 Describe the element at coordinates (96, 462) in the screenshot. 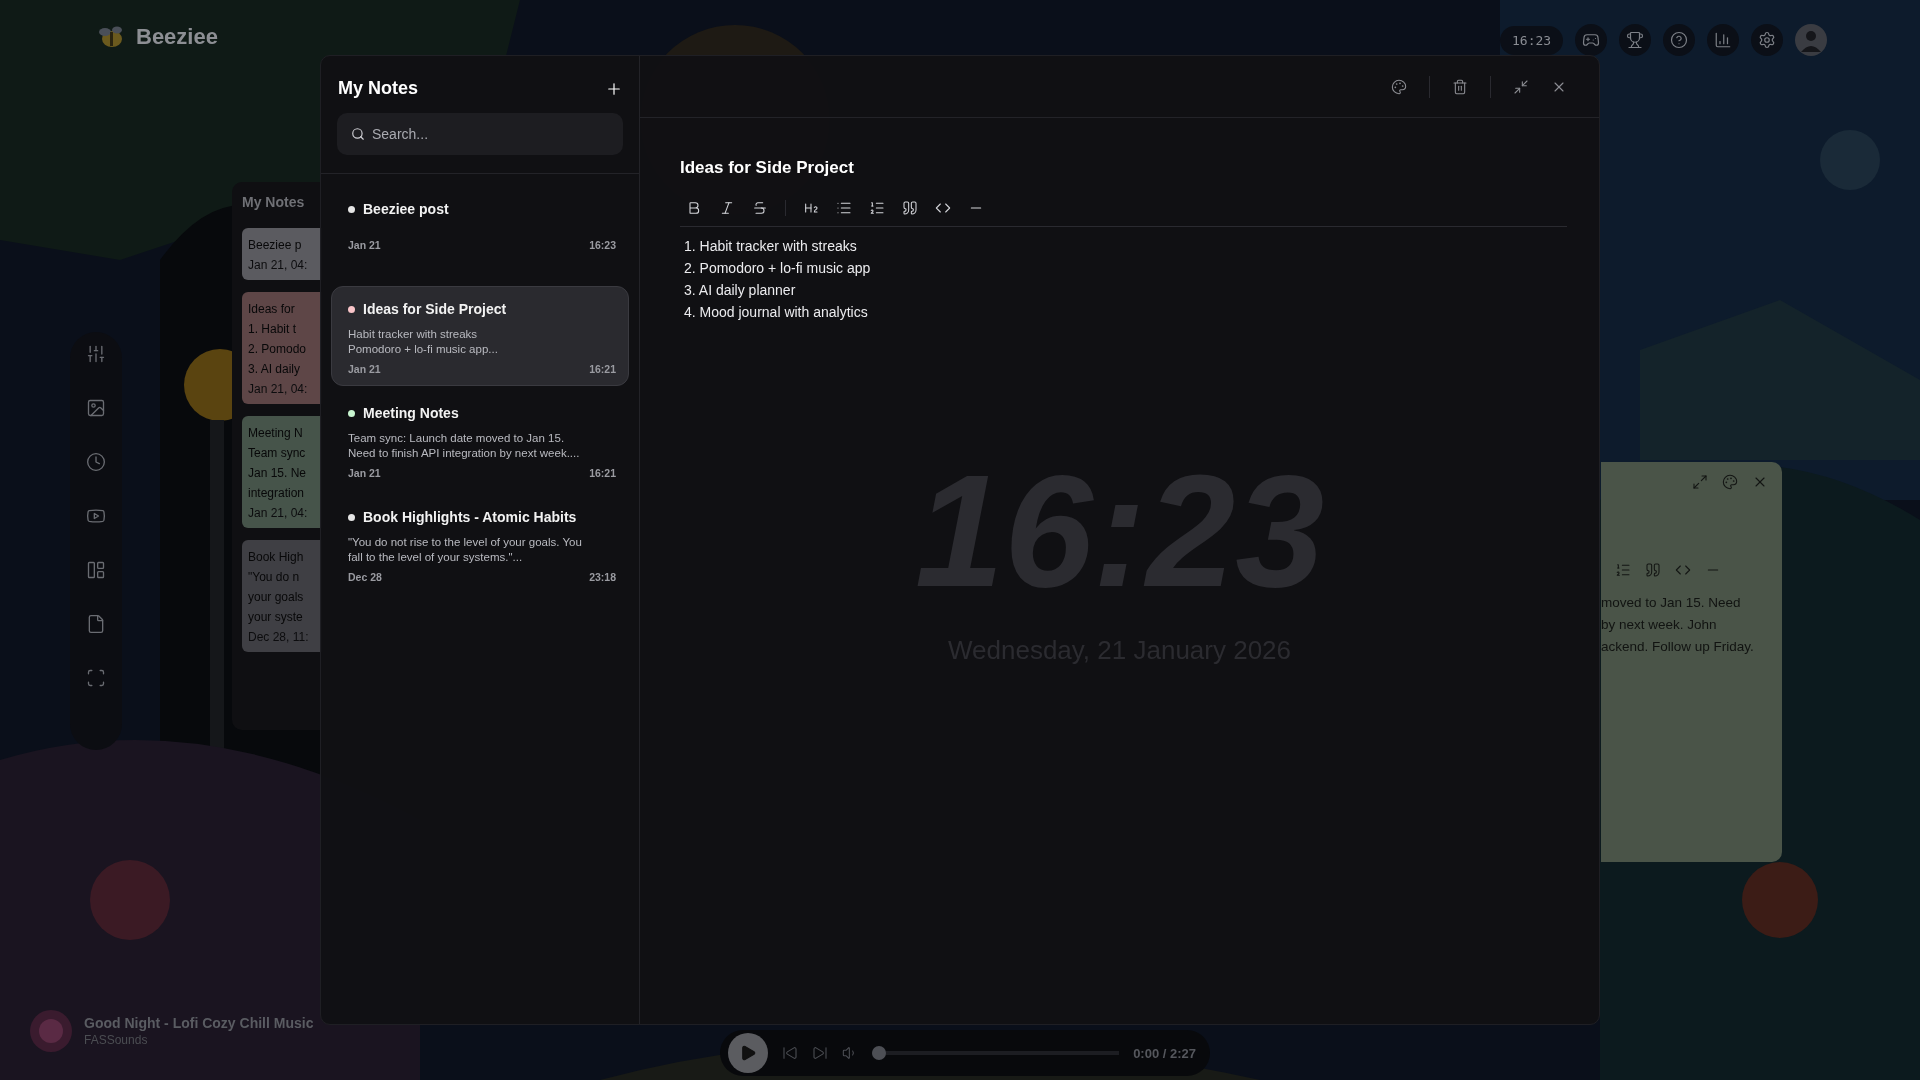

I see `clock-icon` at that location.